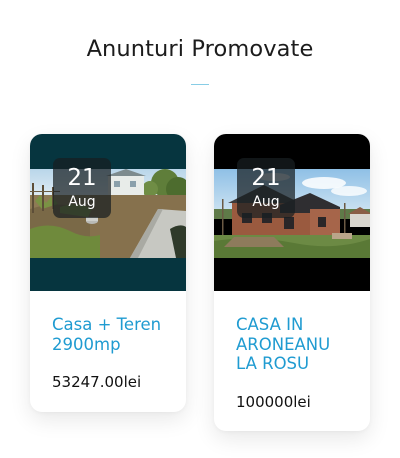 This screenshot has height=458, width=400. What do you see at coordinates (292, 344) in the screenshot?
I see `listing-title-link: CASA IN ARONEANU LA ROSU` at bounding box center [292, 344].